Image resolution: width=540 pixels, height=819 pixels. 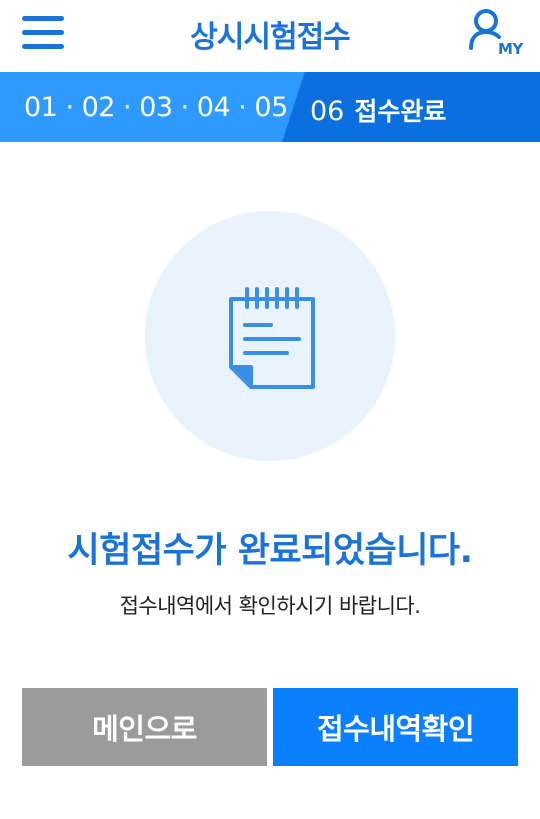 I want to click on completion-title: 시험접수가 완료되었습니다., so click(x=270, y=551).